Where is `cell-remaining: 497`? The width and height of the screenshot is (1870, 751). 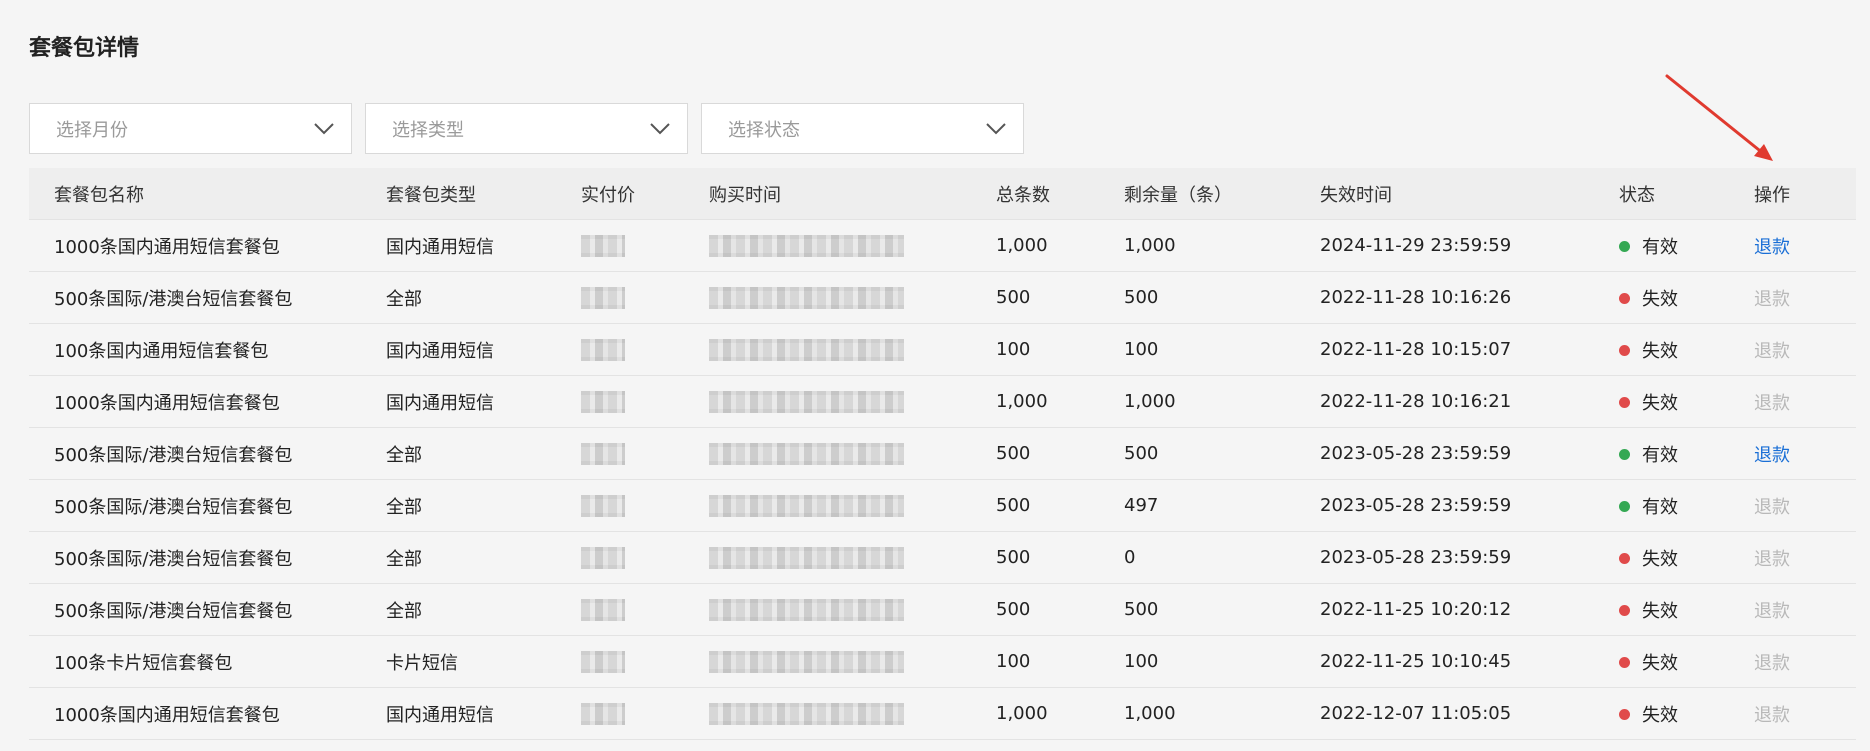
cell-remaining: 497 is located at coordinates (1222, 505).